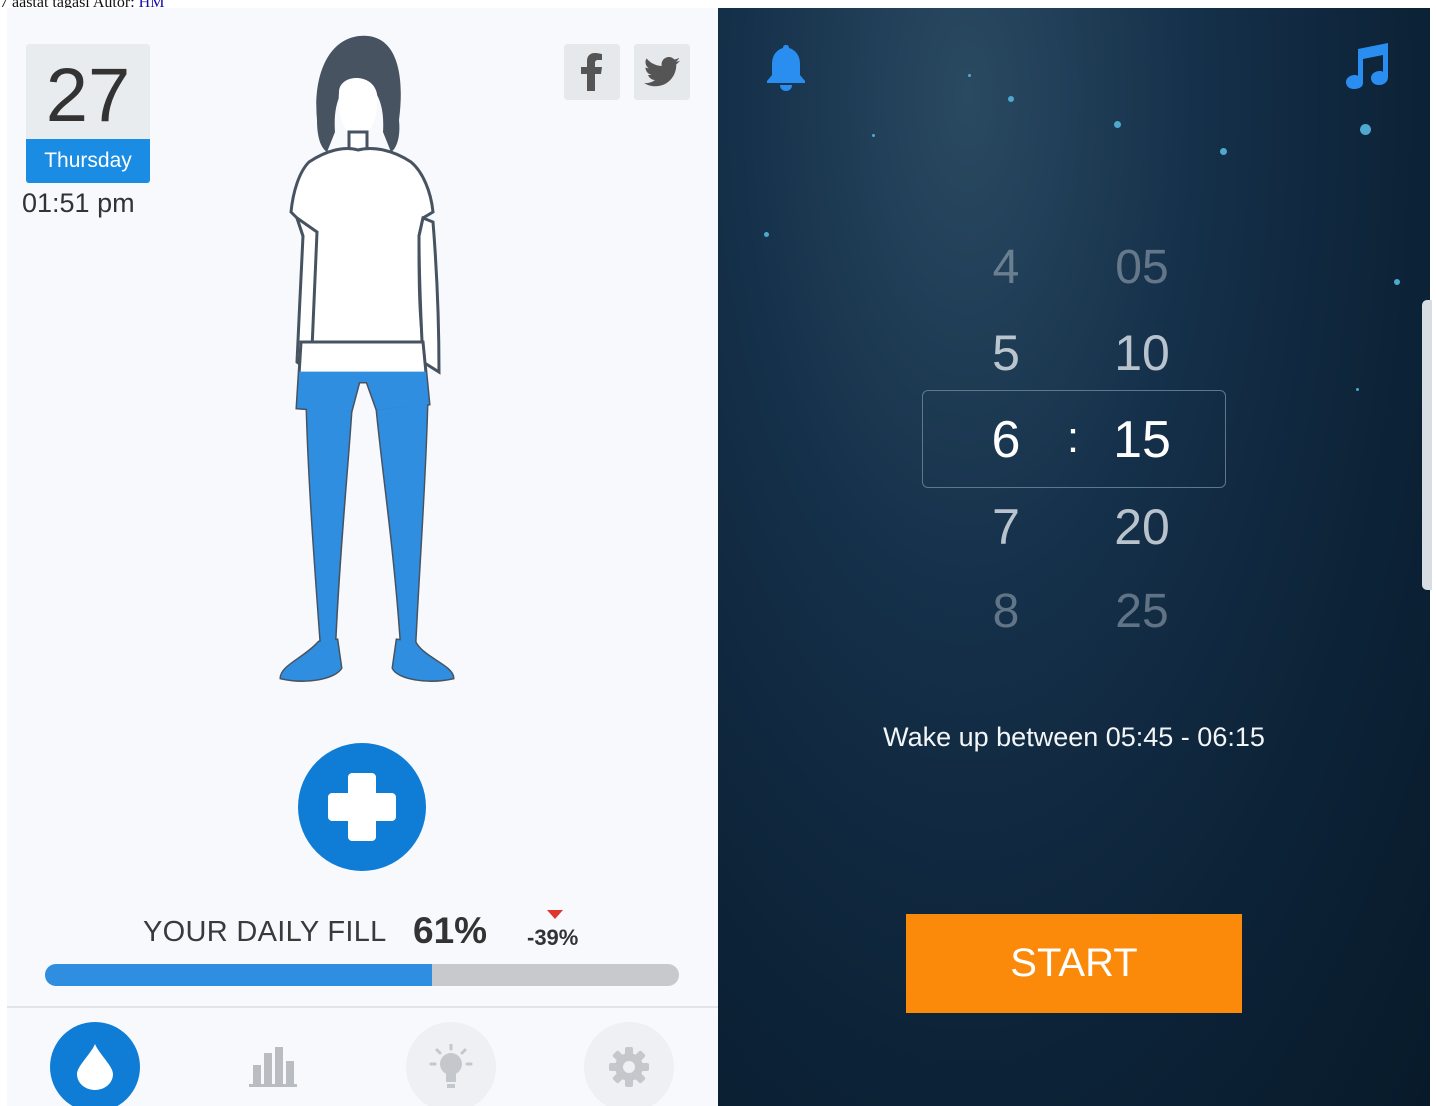 Image resolution: width=1436 pixels, height=1106 pixels. What do you see at coordinates (629, 1067) in the screenshot?
I see `gear-icon` at bounding box center [629, 1067].